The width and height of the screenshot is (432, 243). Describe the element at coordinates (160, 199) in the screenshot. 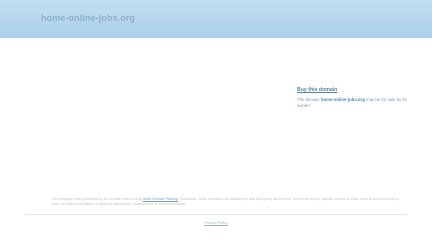

I see `sedo-parking-link: Sedo Domain Parking` at that location.